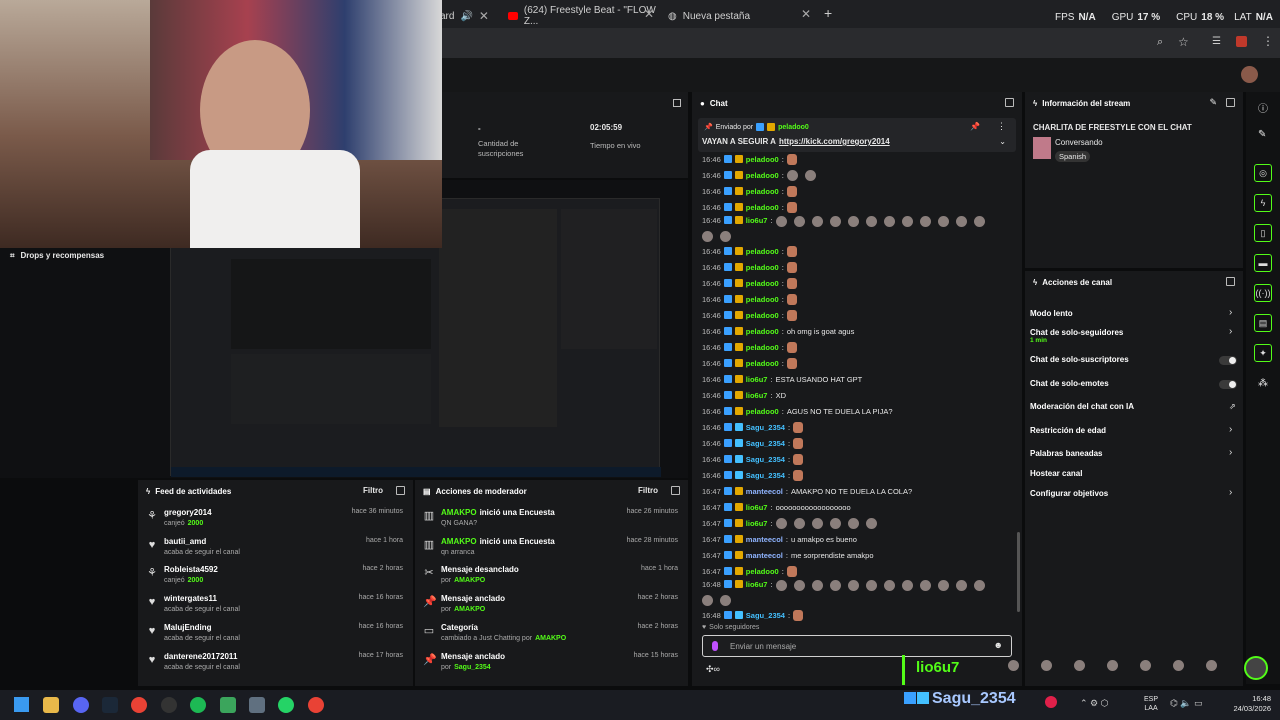  What do you see at coordinates (190, 598) in the screenshot?
I see `feed-user: wintergates11` at bounding box center [190, 598].